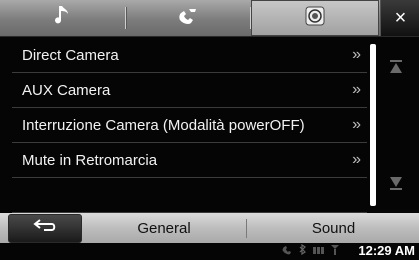  I want to click on bluetooth-icon, so click(303, 251).